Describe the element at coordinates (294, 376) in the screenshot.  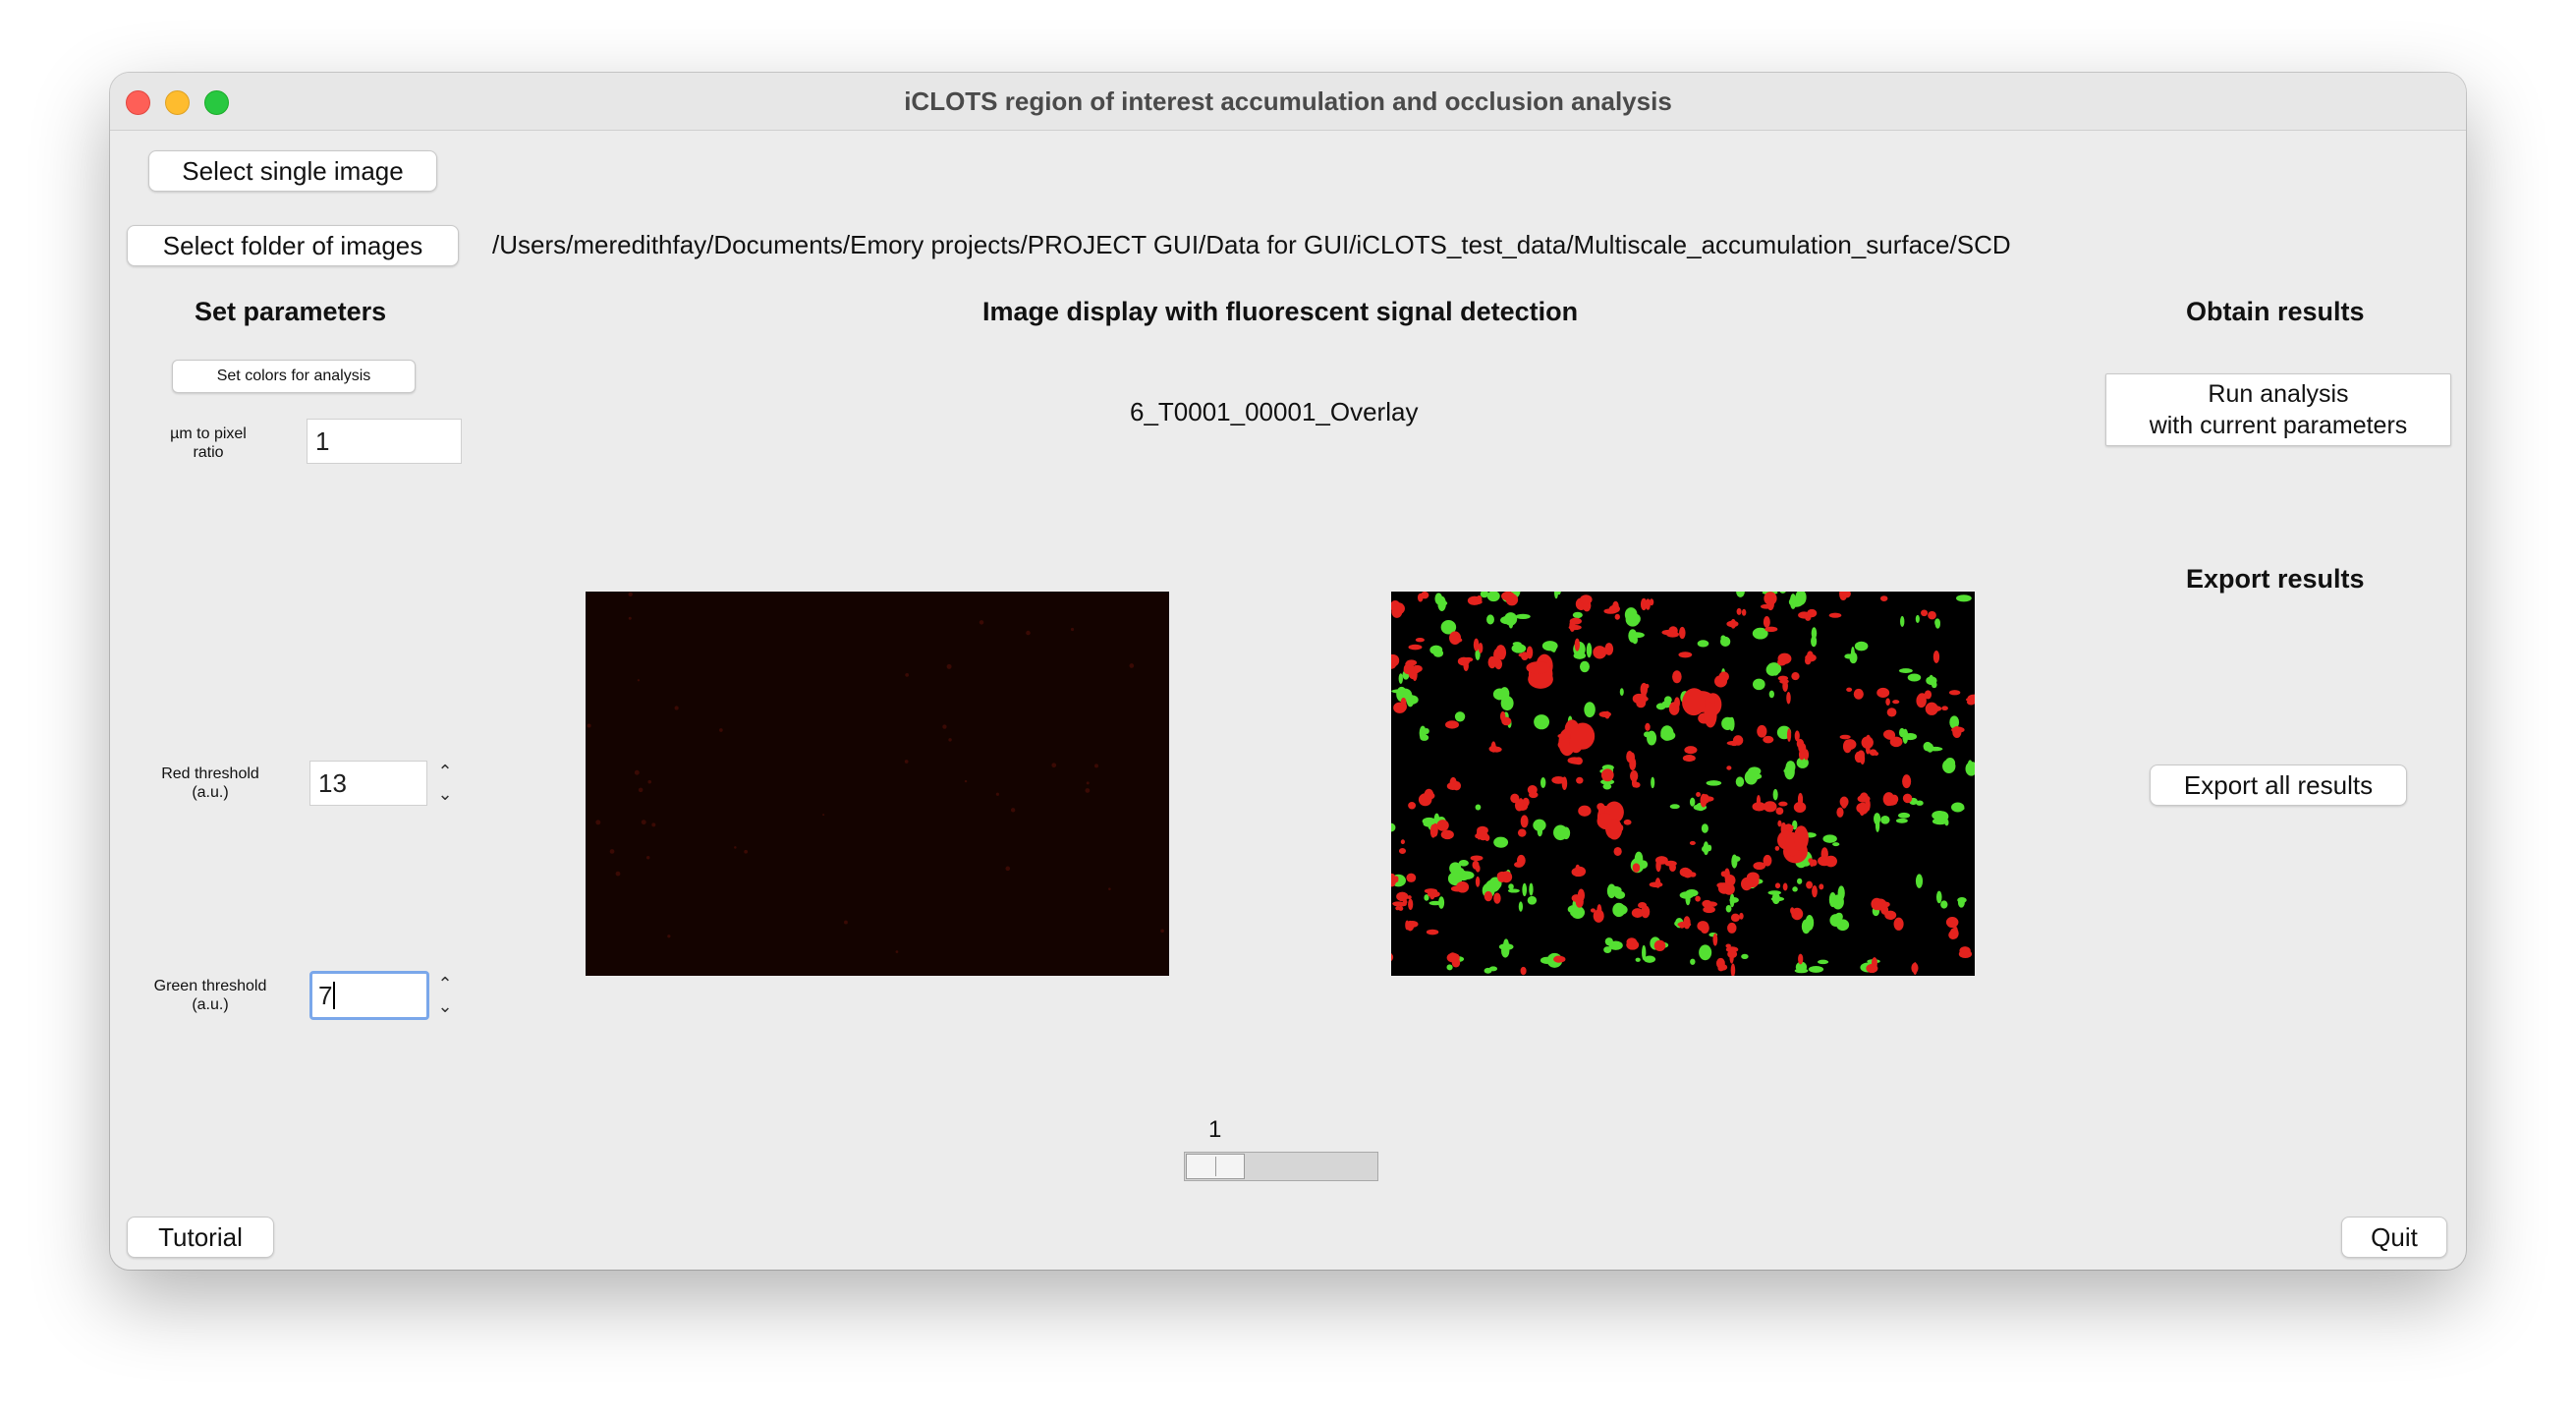
I see `set-colors-button: Set colors for analysis` at that location.